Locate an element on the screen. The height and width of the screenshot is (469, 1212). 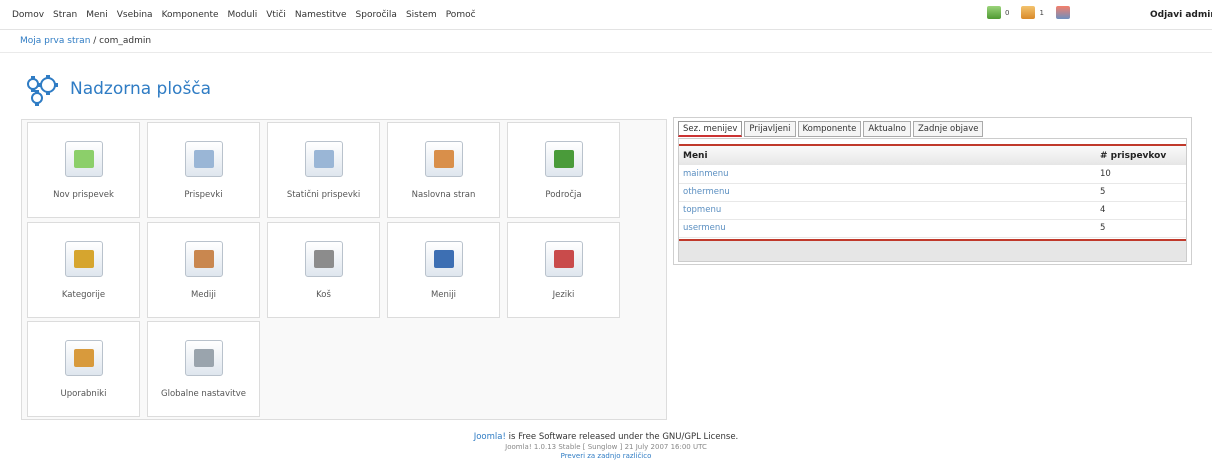
menu-item-stran: Stran is located at coordinates (65, 15).